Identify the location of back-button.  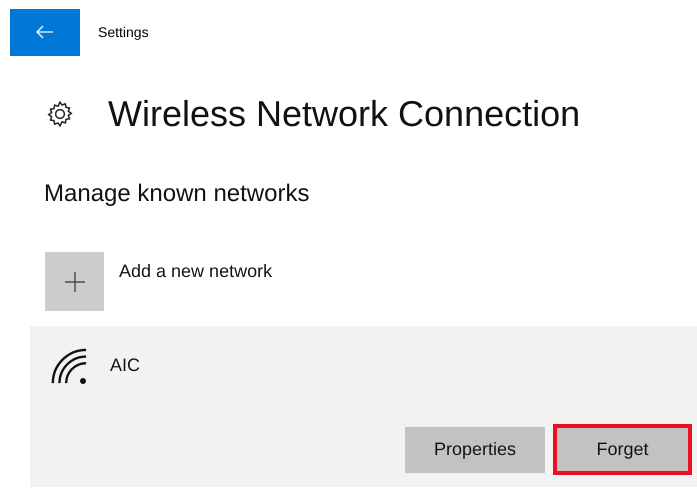
(45, 32).